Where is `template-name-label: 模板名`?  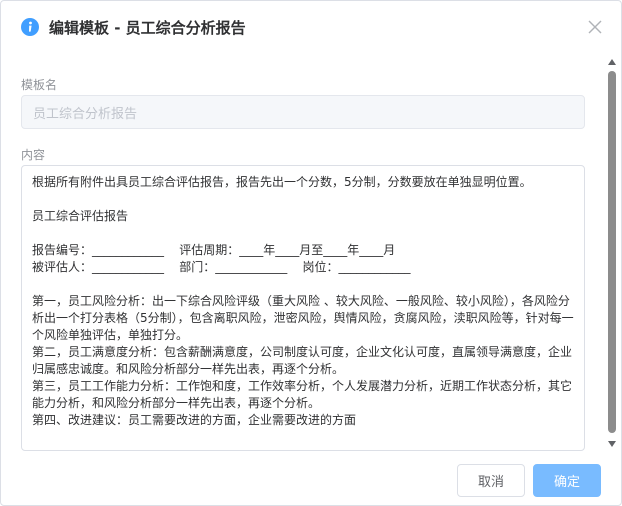
template-name-label: 模板名 is located at coordinates (39, 85).